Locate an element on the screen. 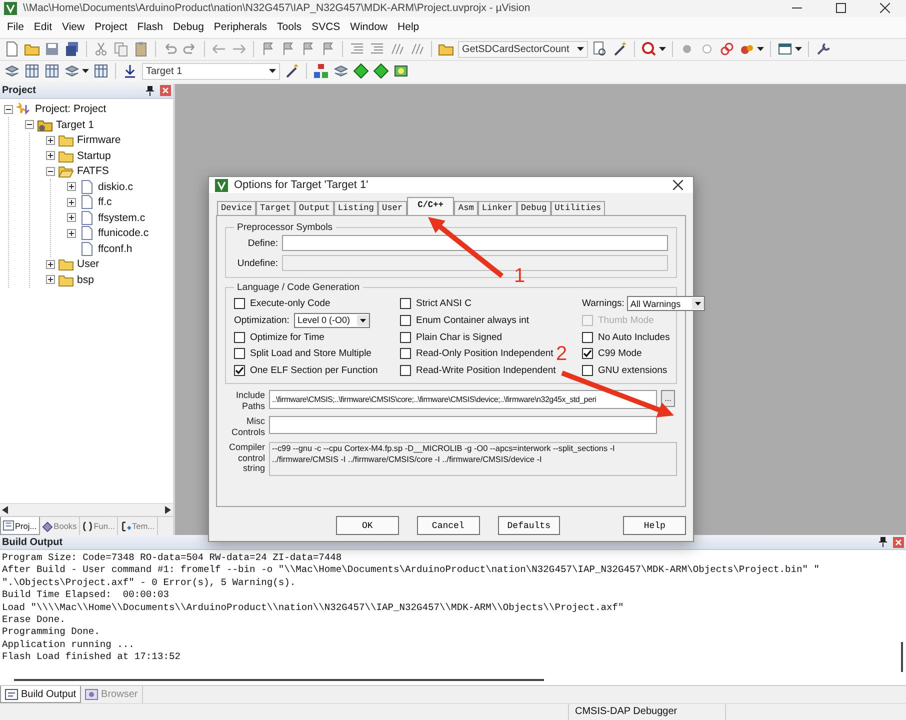 This screenshot has width=906, height=720. menu-item: Debug is located at coordinates (188, 27).